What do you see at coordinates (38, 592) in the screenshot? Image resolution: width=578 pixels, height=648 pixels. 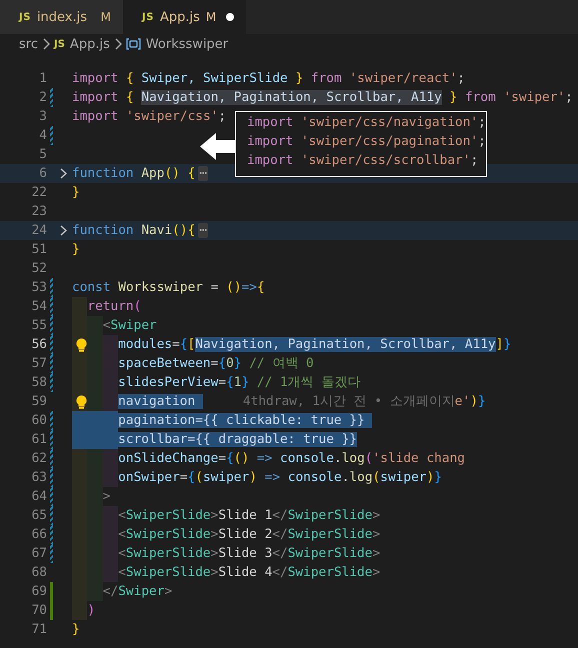 I see `line-number: 69` at bounding box center [38, 592].